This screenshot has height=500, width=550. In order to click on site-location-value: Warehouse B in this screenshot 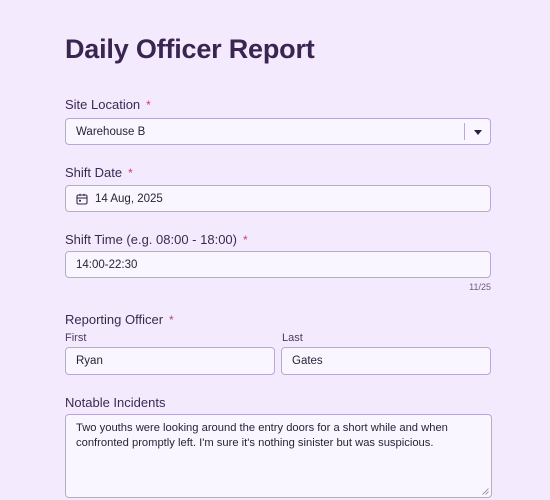, I will do `click(111, 131)`.